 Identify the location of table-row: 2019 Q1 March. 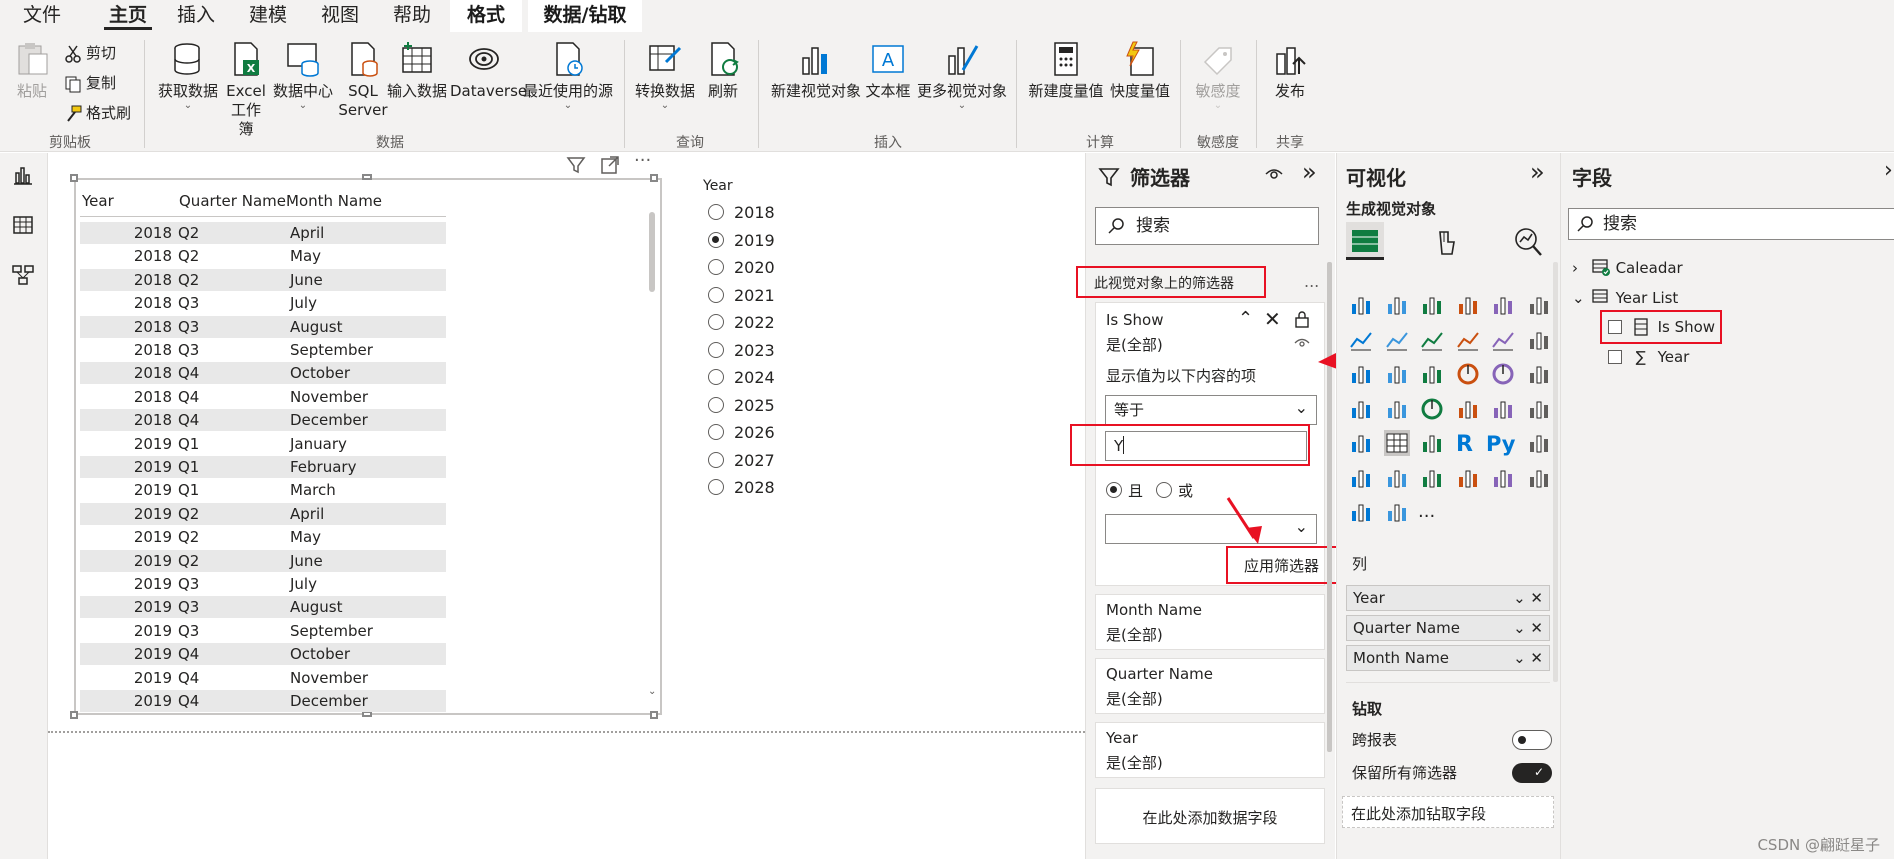
(263, 490).